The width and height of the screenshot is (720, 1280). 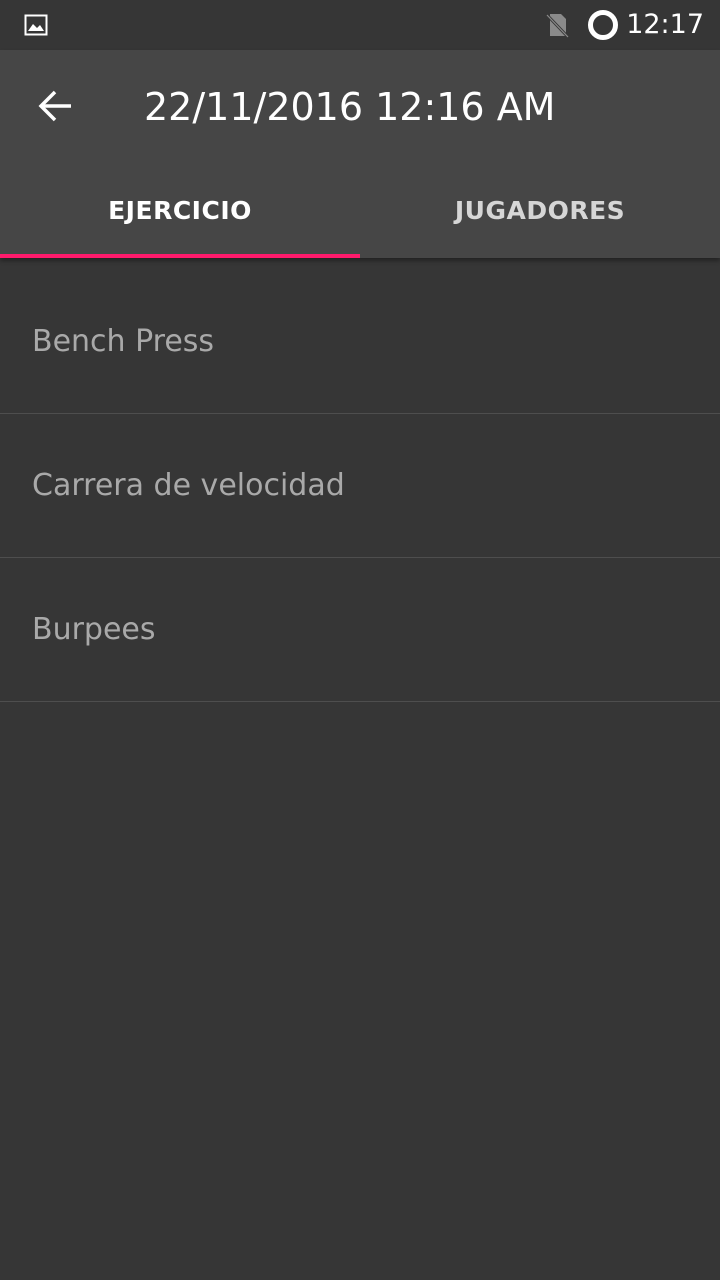 What do you see at coordinates (188, 485) in the screenshot?
I see `list-item-label: Carrera de velocidad` at bounding box center [188, 485].